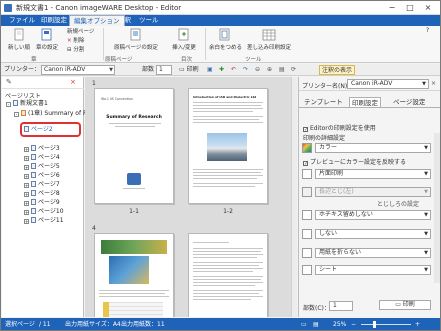 The width and height of the screenshot is (441, 331). I want to click on printer-name-label: プリンター名(N)：, so click(328, 86).